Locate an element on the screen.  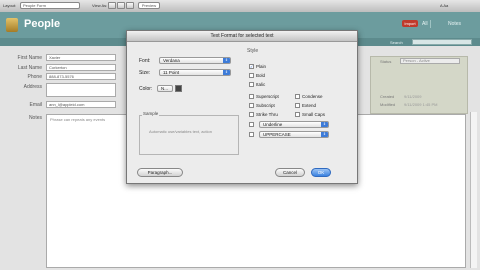
import-badge: Import is located at coordinates (410, 23).